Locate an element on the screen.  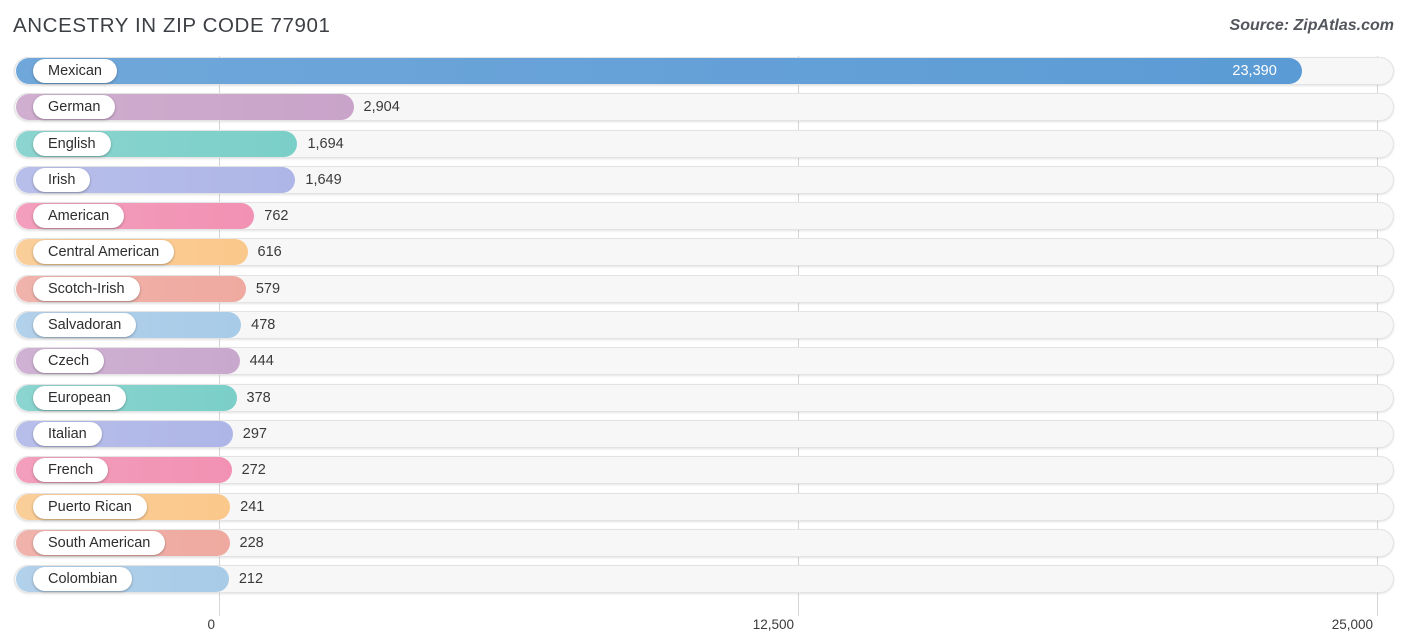
bar-row: Irish 1,649 is located at coordinates (703, 180).